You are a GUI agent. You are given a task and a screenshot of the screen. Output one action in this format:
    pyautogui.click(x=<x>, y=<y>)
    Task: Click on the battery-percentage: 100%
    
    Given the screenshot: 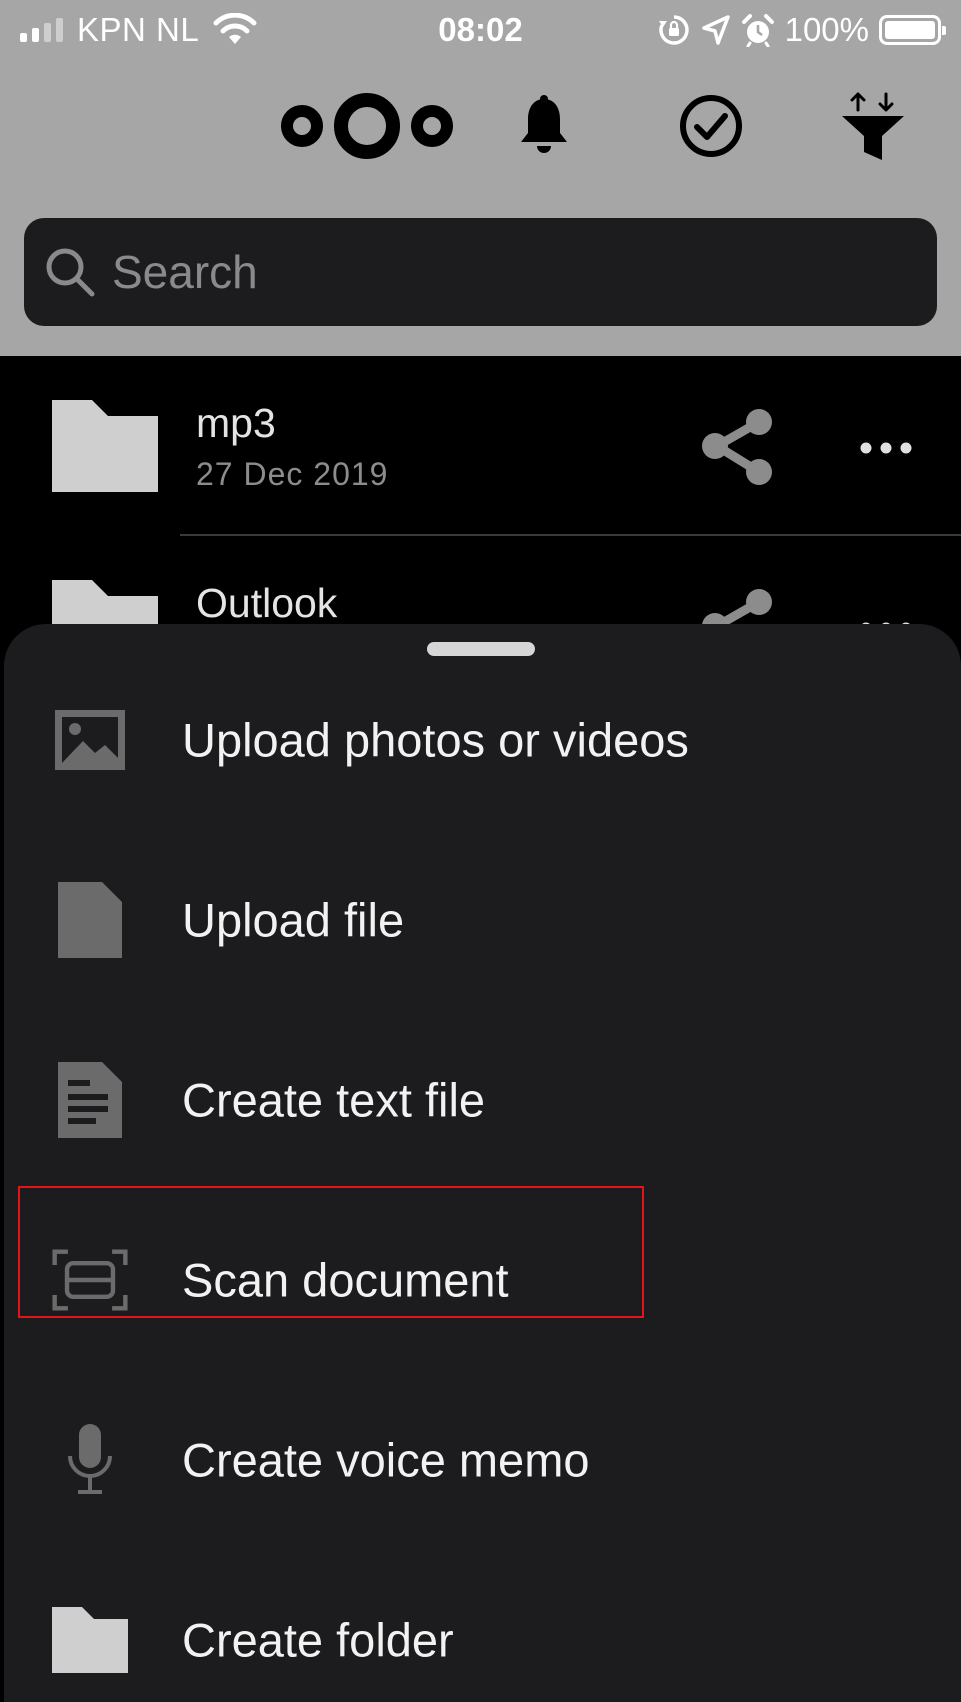 What is the action you would take?
    pyautogui.click(x=826, y=29)
    